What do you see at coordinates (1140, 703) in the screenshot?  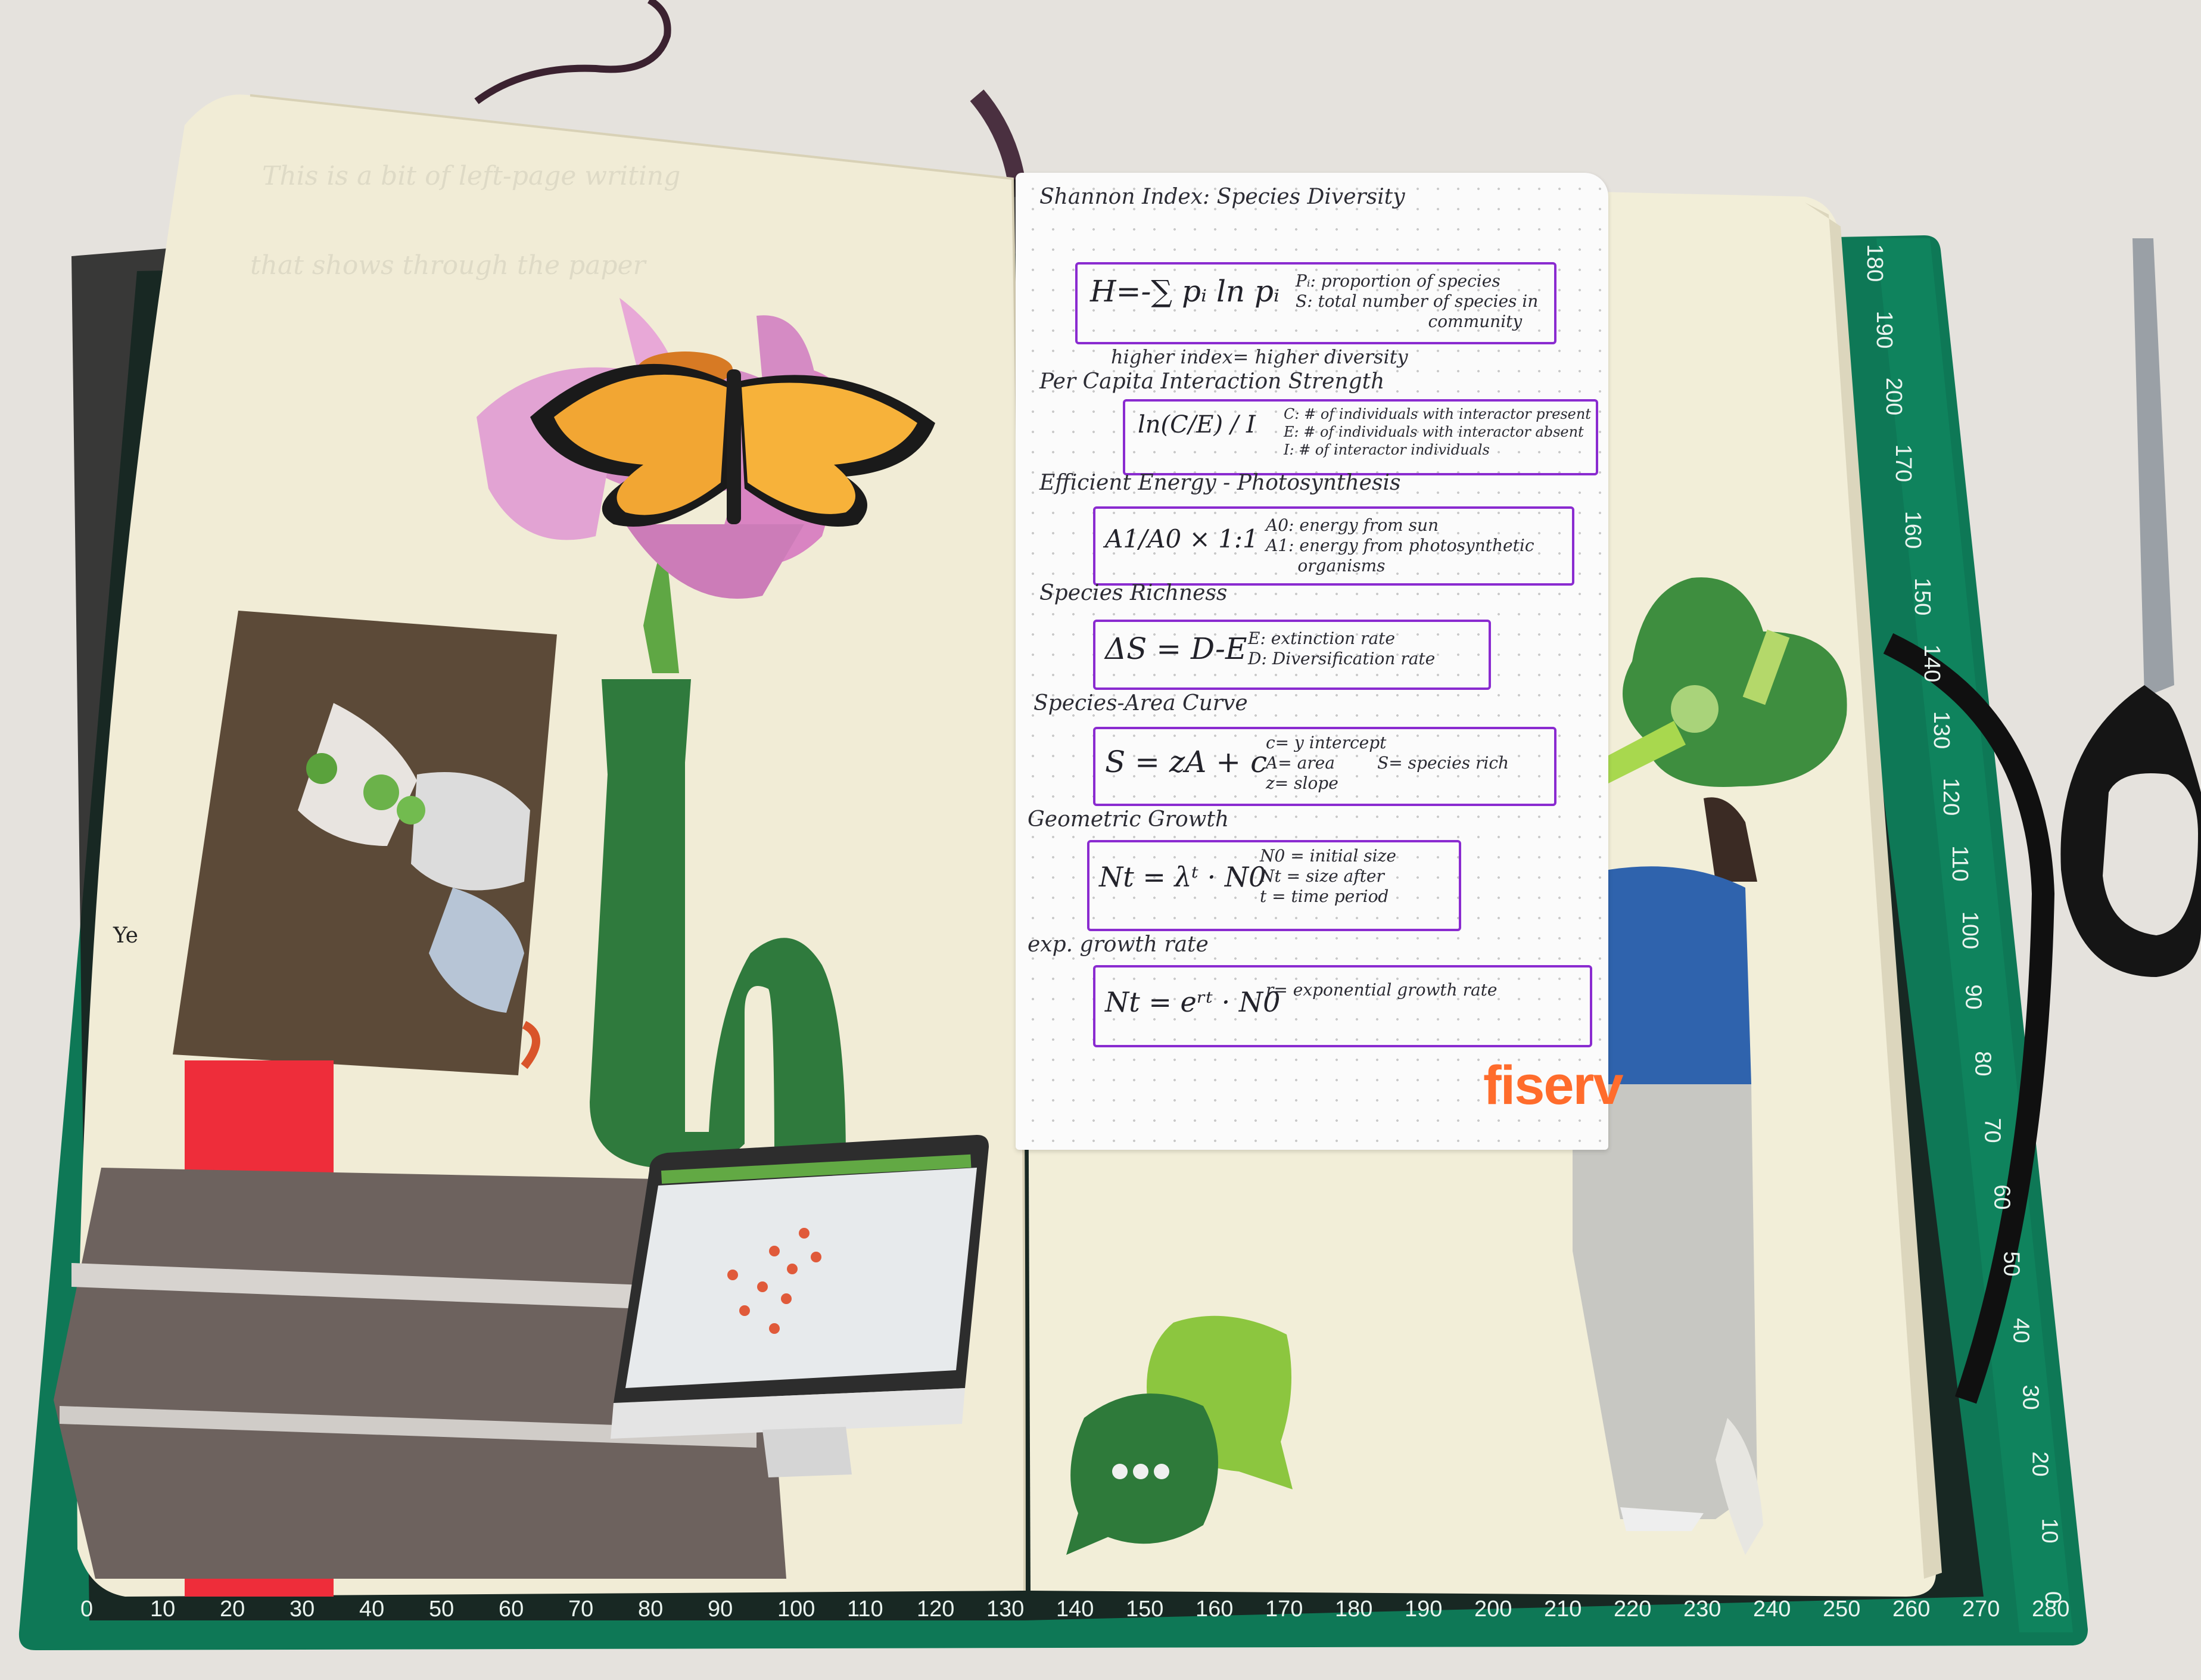 I see `area-title: Species-Area Curve` at bounding box center [1140, 703].